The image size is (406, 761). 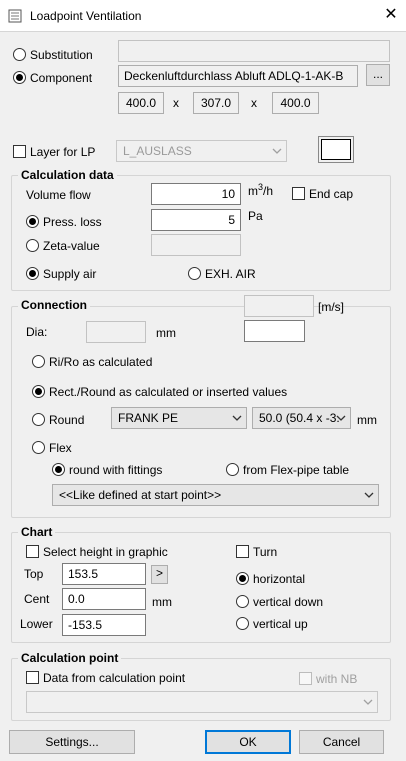 What do you see at coordinates (38, 447) in the screenshot?
I see `flex-radio` at bounding box center [38, 447].